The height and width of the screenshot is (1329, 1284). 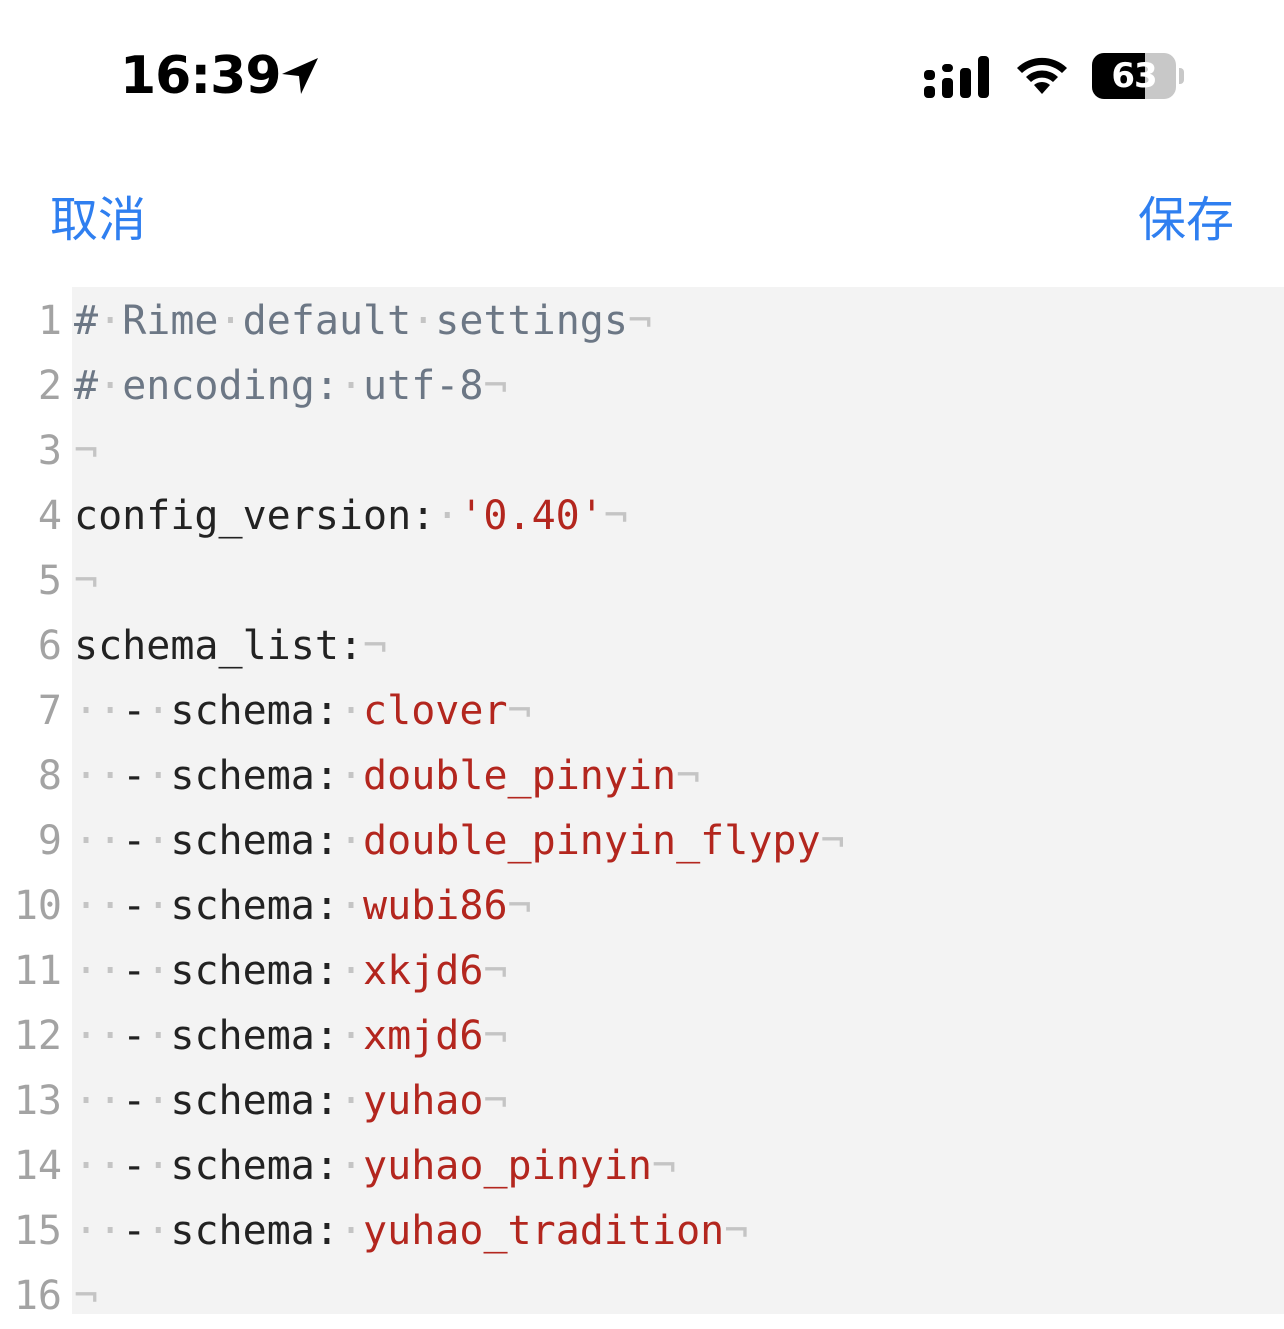 I want to click on code-line: 4 config_version:·'0.40'¬, so click(x=642, y=516).